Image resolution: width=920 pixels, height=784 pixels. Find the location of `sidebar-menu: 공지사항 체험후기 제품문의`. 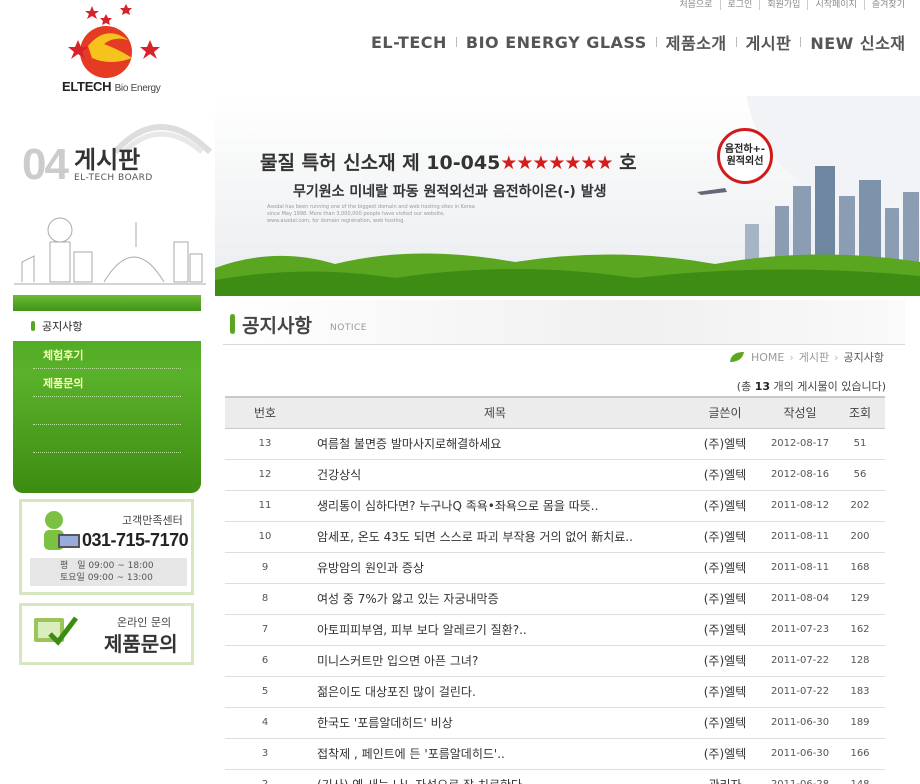

sidebar-menu: 공지사항 체험후기 제품문의 is located at coordinates (107, 394).